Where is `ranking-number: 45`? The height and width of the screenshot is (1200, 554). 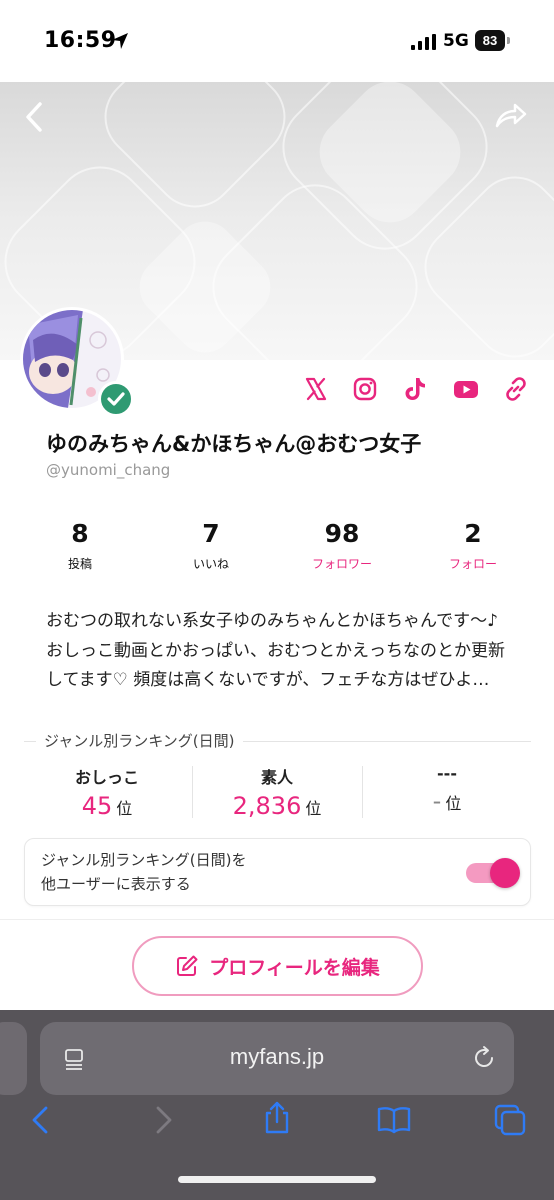 ranking-number: 45 is located at coordinates (97, 806).